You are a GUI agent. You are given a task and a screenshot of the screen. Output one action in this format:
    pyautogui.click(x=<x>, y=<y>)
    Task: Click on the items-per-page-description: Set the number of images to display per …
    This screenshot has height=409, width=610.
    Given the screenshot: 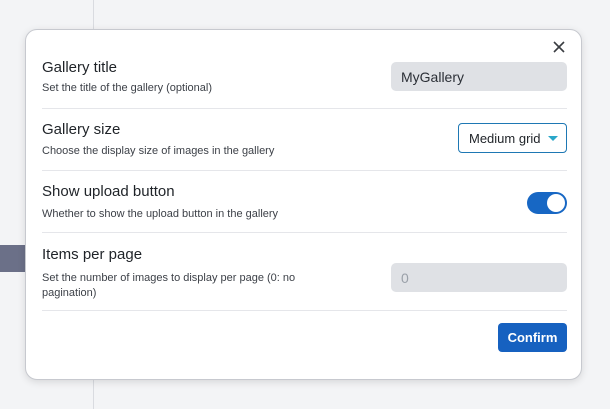 What is the action you would take?
    pyautogui.click(x=169, y=285)
    